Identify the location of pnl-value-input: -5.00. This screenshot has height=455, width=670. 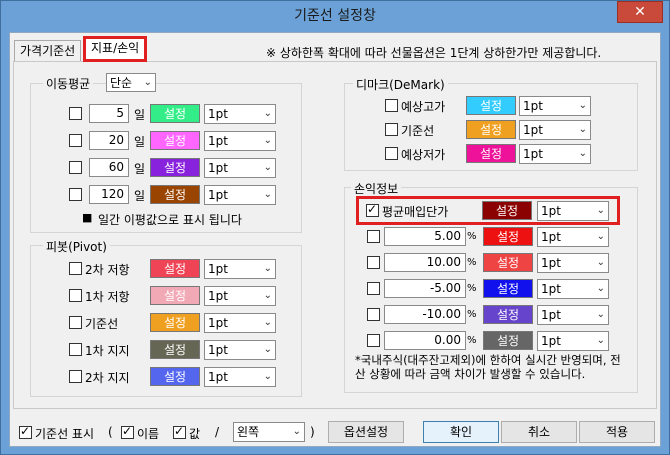
(425, 288).